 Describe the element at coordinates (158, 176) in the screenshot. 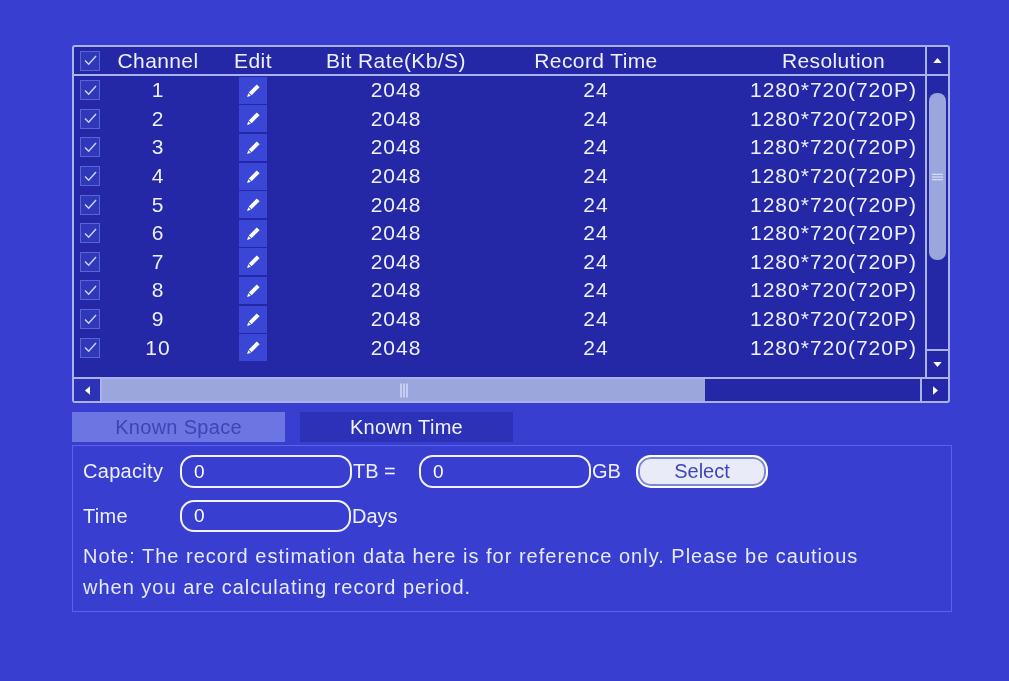

I see `channel-cell: 4` at that location.